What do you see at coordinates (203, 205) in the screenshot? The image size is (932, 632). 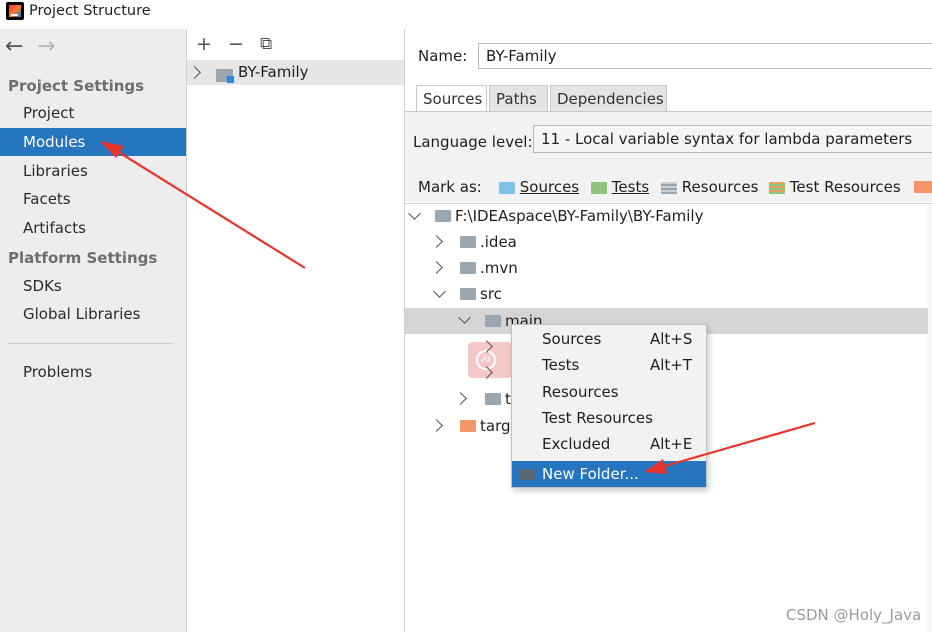 I see `annotation-arrow-modules` at bounding box center [203, 205].